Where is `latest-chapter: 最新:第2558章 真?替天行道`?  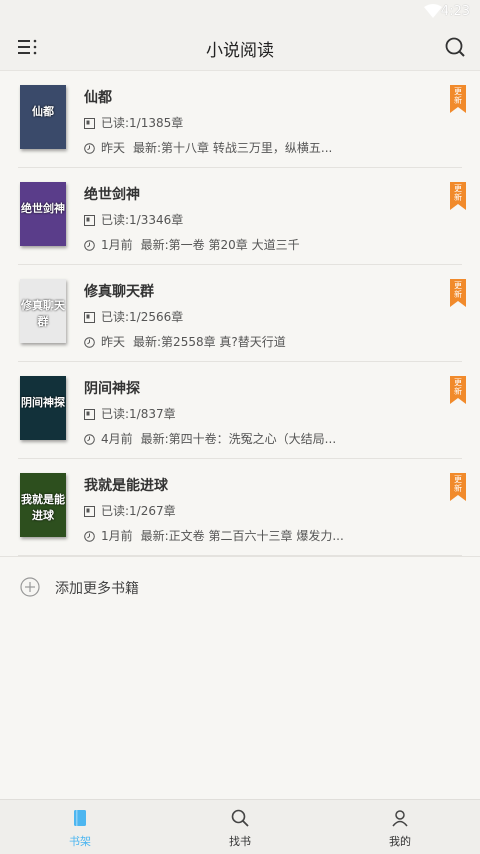 latest-chapter: 最新:第2558章 真?替天行道 is located at coordinates (209, 342).